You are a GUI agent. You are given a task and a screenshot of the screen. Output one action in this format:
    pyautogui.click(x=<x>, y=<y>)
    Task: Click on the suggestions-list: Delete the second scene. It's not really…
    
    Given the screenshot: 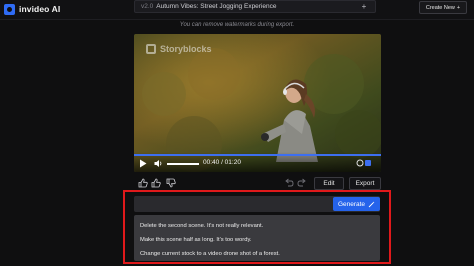 What is the action you would take?
    pyautogui.click(x=257, y=238)
    